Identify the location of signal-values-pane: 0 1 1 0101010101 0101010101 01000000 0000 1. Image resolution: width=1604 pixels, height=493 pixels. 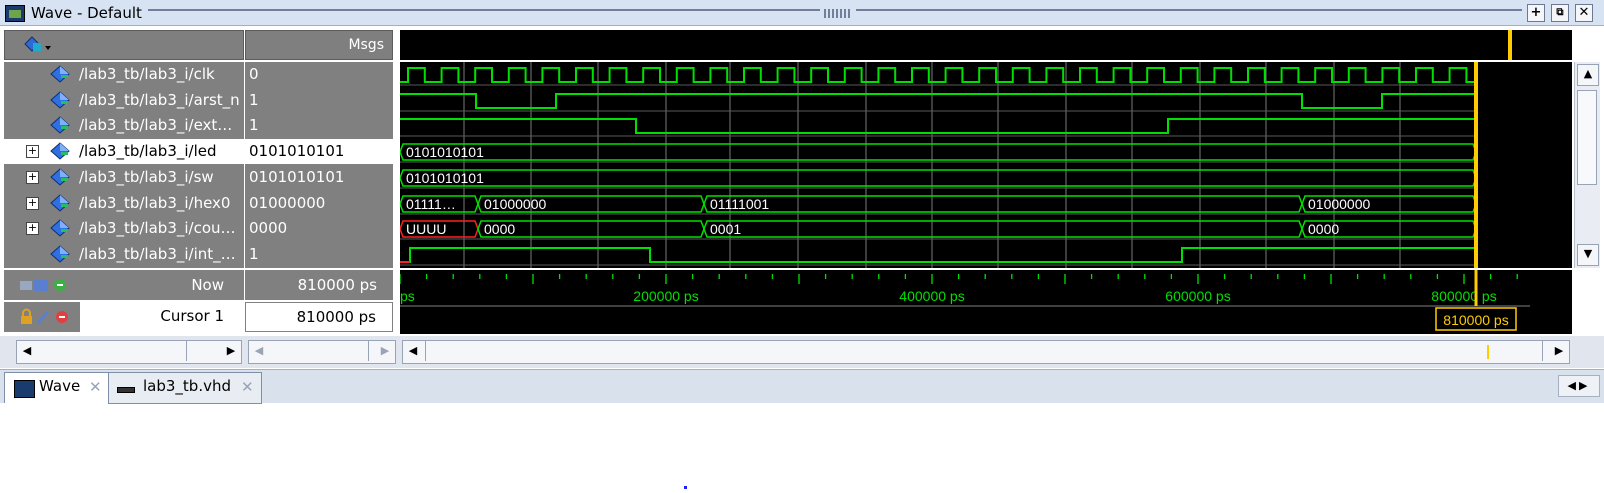
(319, 165).